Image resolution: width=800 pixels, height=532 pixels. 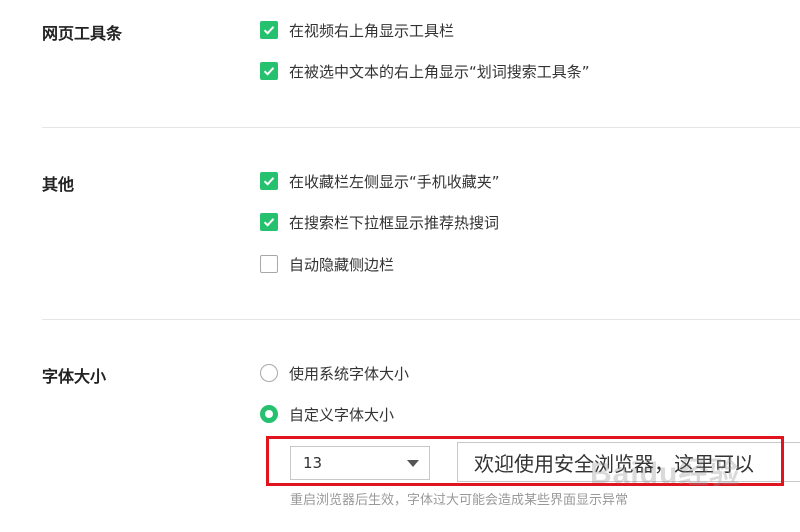 What do you see at coordinates (342, 264) in the screenshot?
I see `option-label: 自动隐藏侧边栏` at bounding box center [342, 264].